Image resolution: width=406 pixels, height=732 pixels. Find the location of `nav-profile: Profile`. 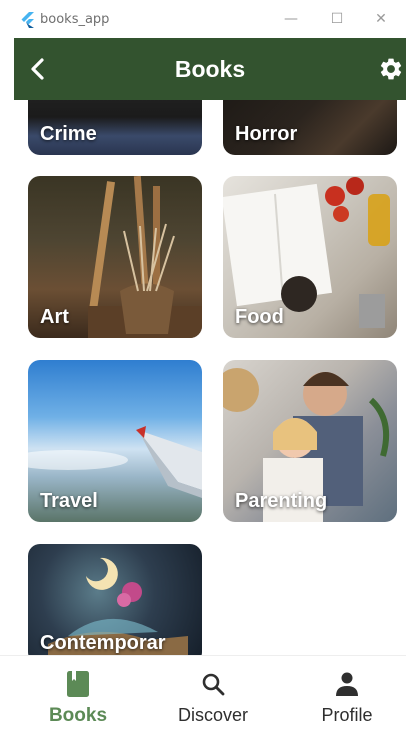

nav-profile: Profile is located at coordinates (344, 694).